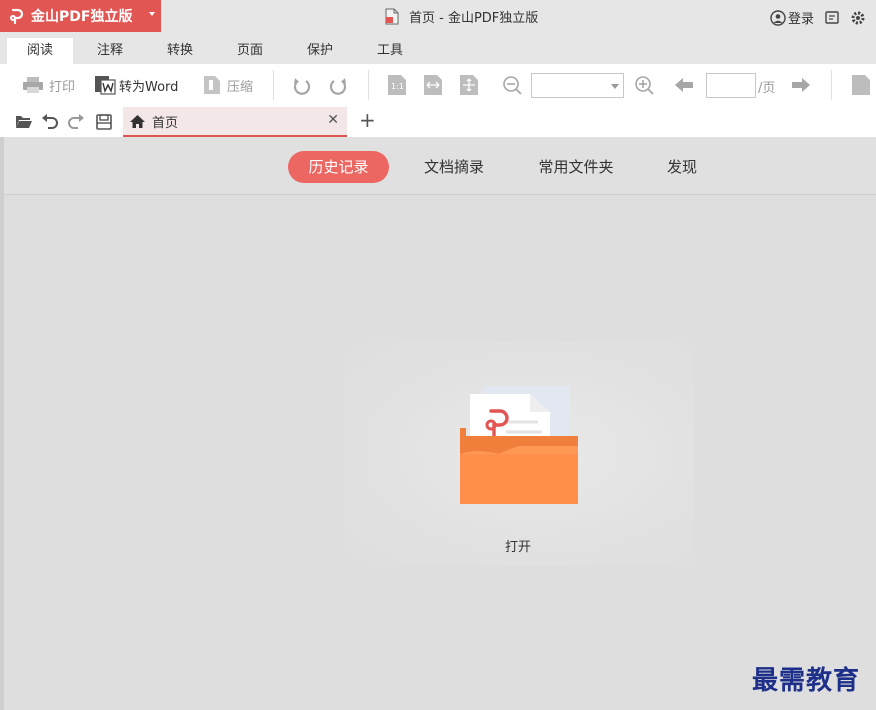 Image resolution: width=876 pixels, height=710 pixels. I want to click on close-tab-icon: ✕, so click(333, 120).